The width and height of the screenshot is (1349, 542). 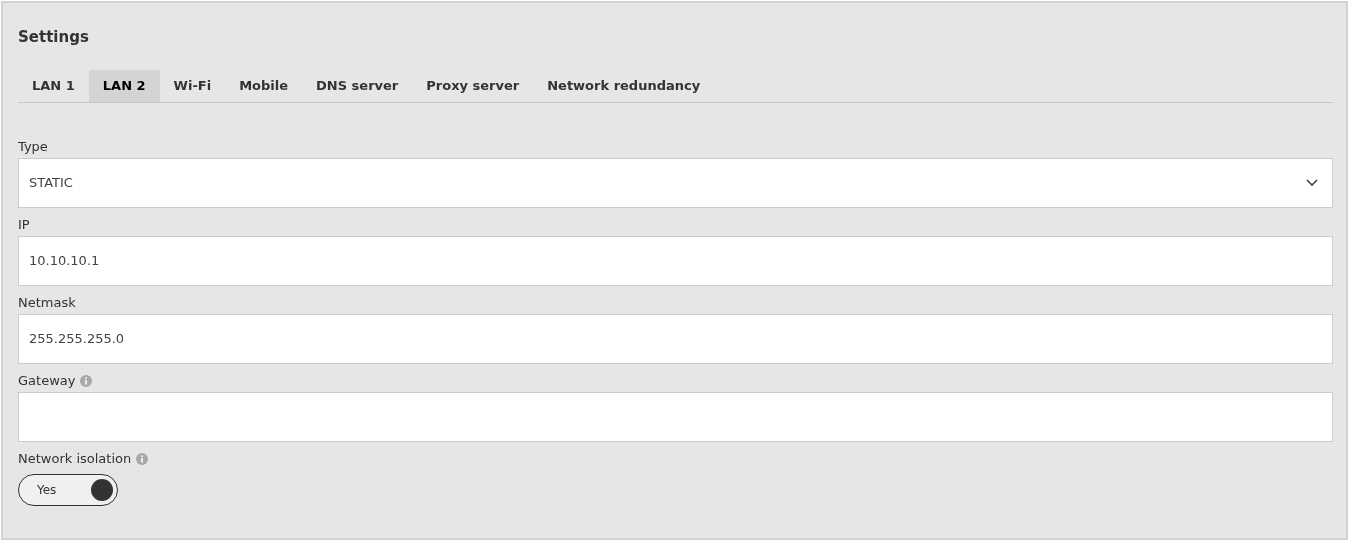 What do you see at coordinates (68, 490) in the screenshot?
I see `toggle-switch: Yes` at bounding box center [68, 490].